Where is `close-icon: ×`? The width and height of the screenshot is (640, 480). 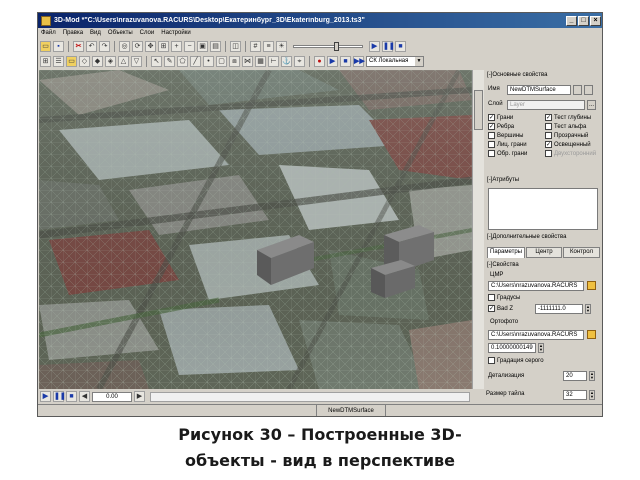
close-icon: × is located at coordinates (595, 20).